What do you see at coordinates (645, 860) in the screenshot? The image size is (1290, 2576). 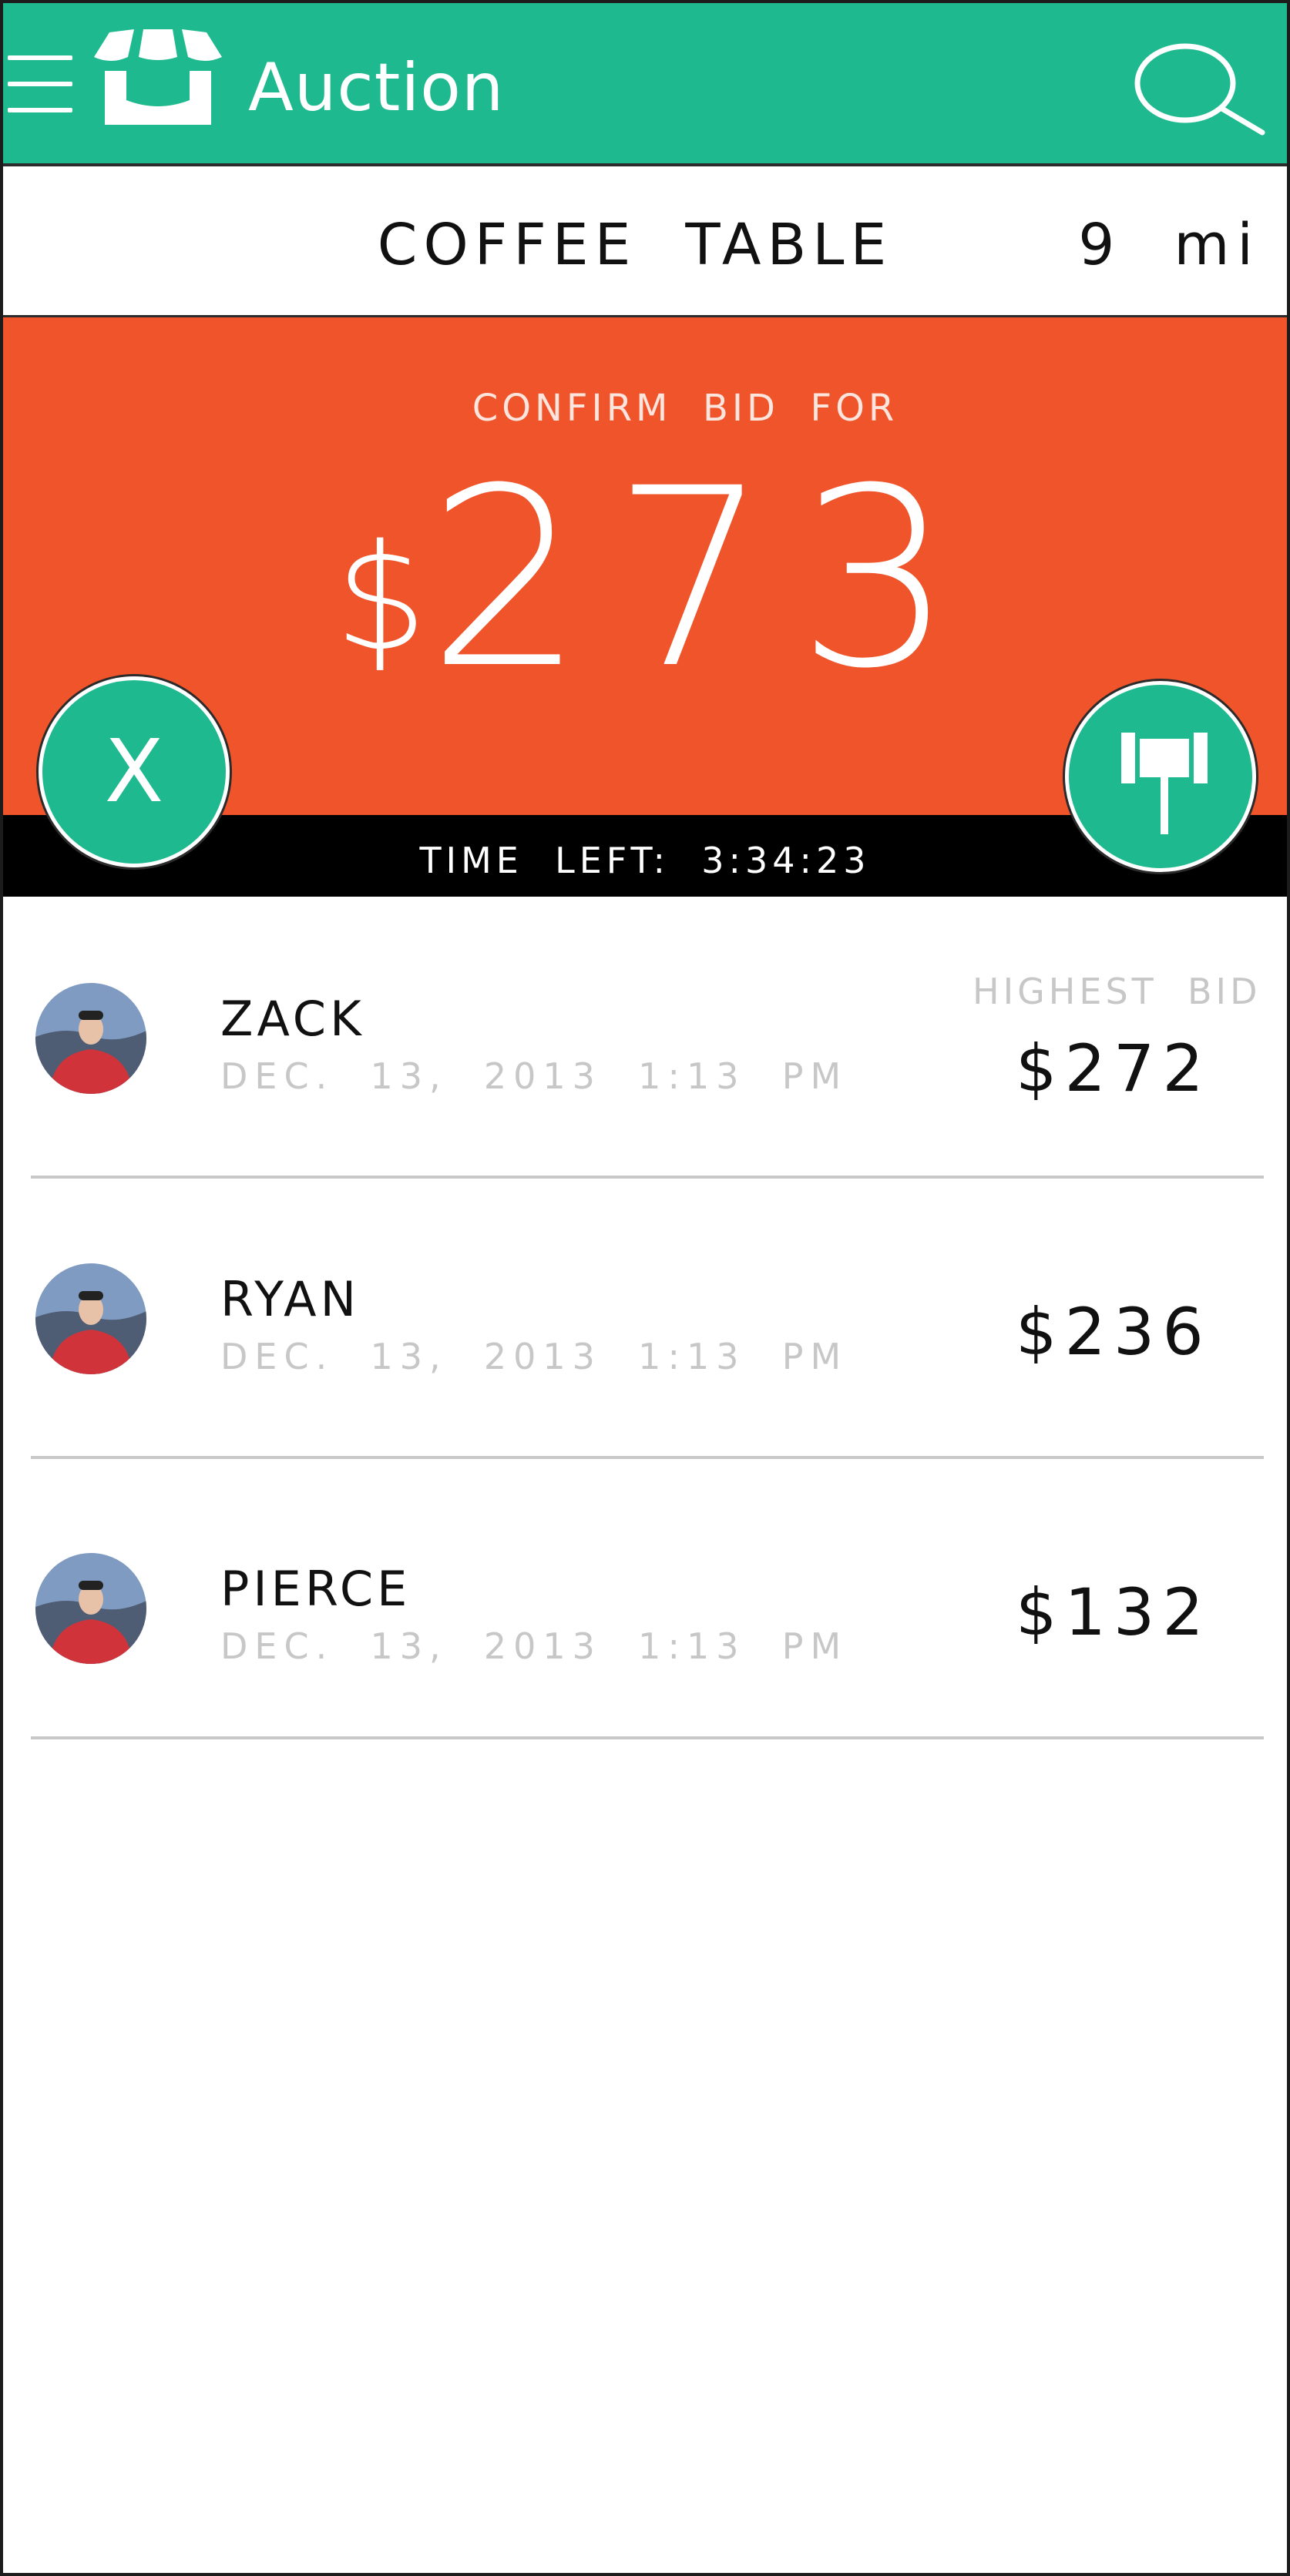 I see `time-left-text: TIME LEFT: 3:34:23` at bounding box center [645, 860].